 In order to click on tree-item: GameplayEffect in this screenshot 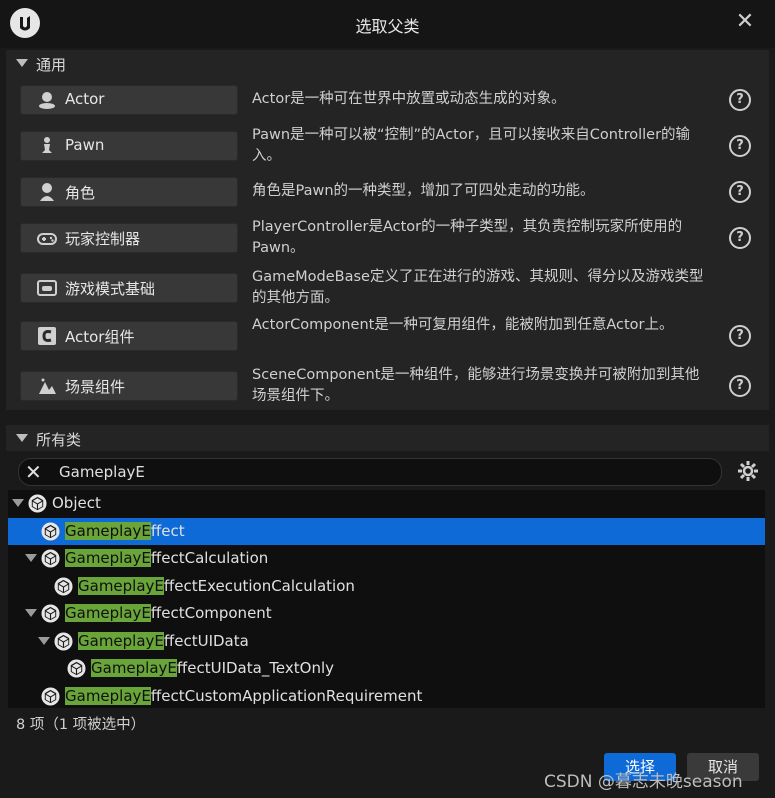, I will do `click(386, 531)`.